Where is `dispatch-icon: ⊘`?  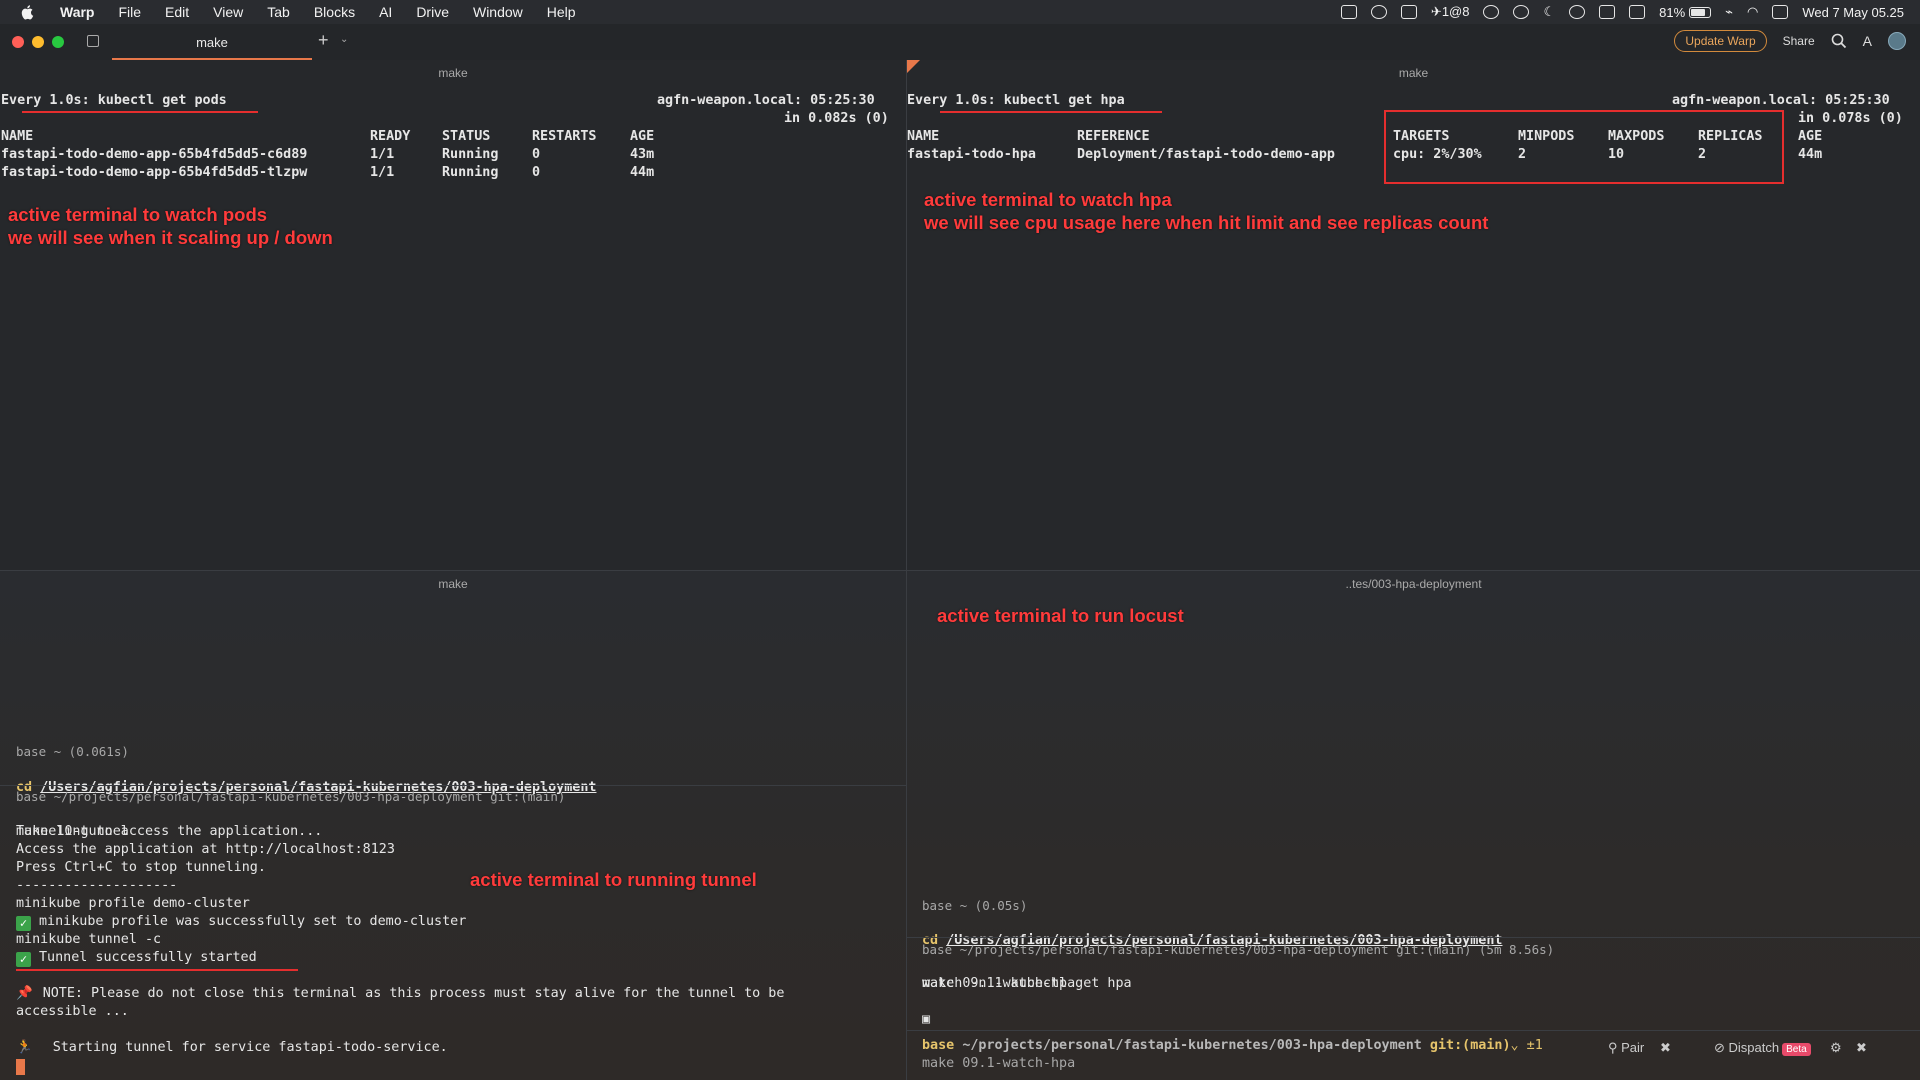 dispatch-icon: ⊘ is located at coordinates (1721, 1047).